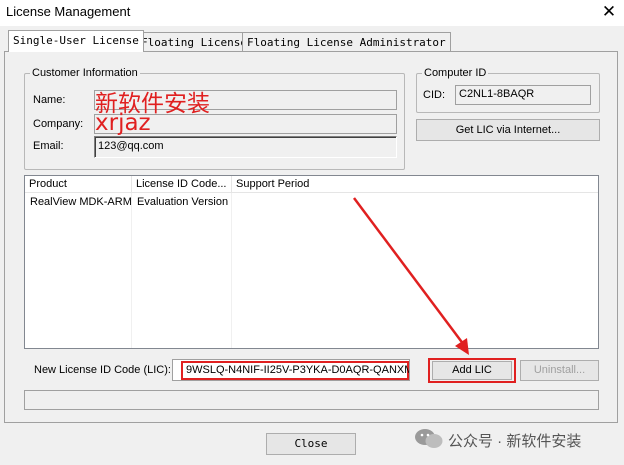  What do you see at coordinates (409, 271) in the screenshot?
I see `arrow-shaft` at bounding box center [409, 271].